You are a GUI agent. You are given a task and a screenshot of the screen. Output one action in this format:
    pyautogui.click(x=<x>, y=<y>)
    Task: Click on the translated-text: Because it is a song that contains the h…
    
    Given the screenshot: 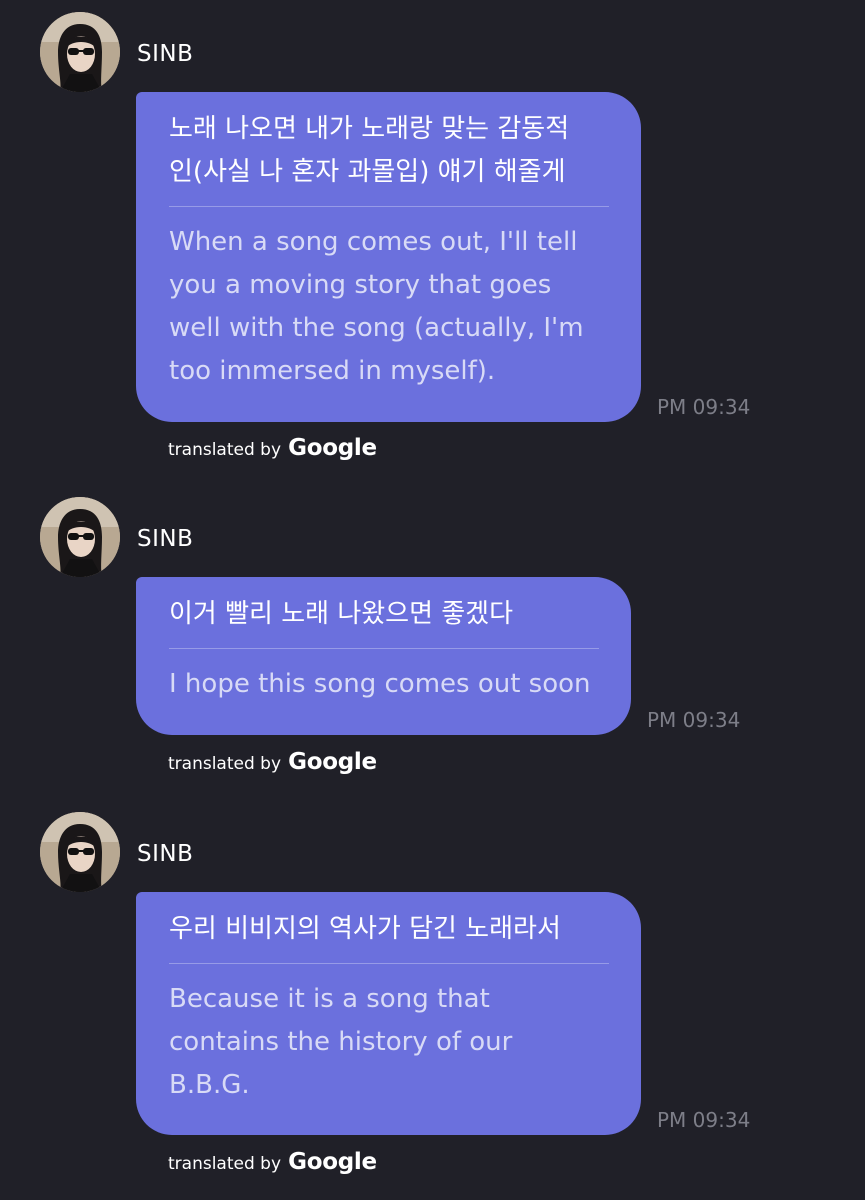 What is the action you would take?
    pyautogui.click(x=341, y=1042)
    